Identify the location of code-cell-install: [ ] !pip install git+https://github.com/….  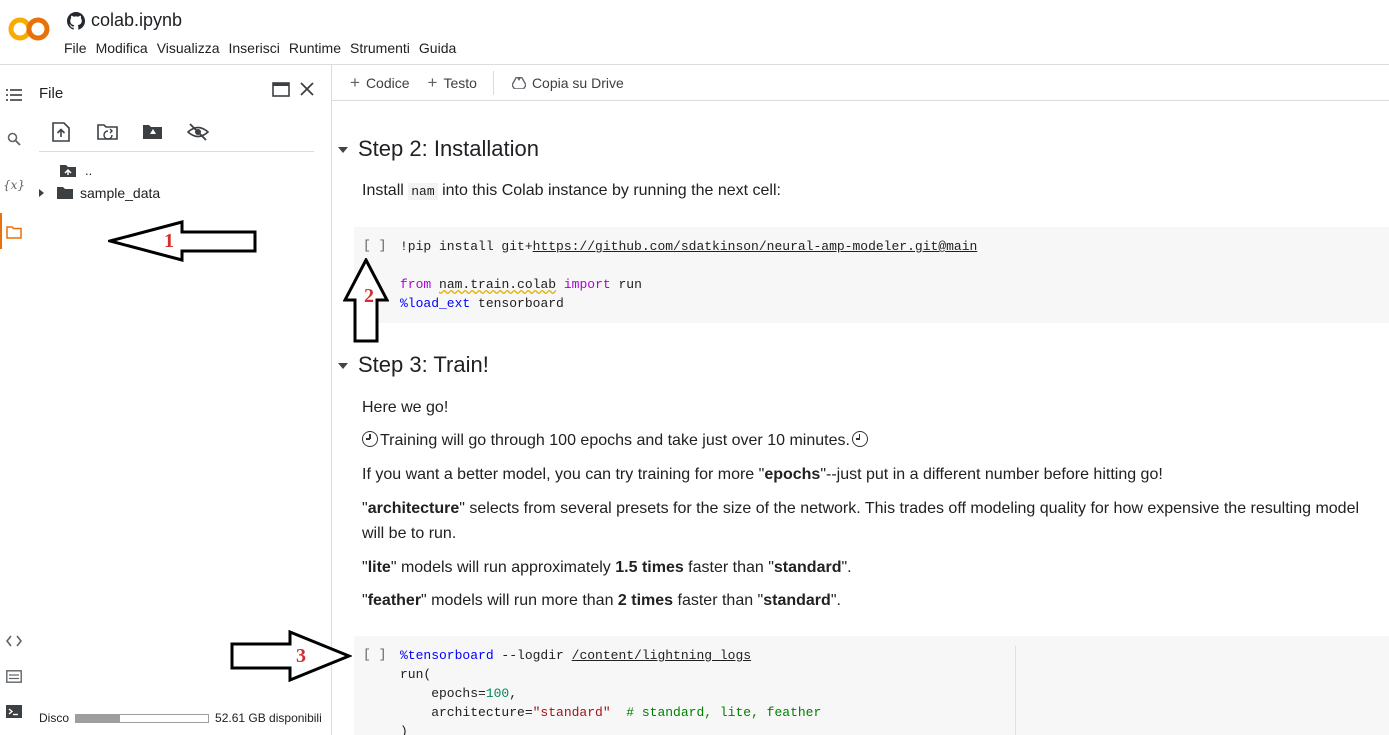
(871, 275).